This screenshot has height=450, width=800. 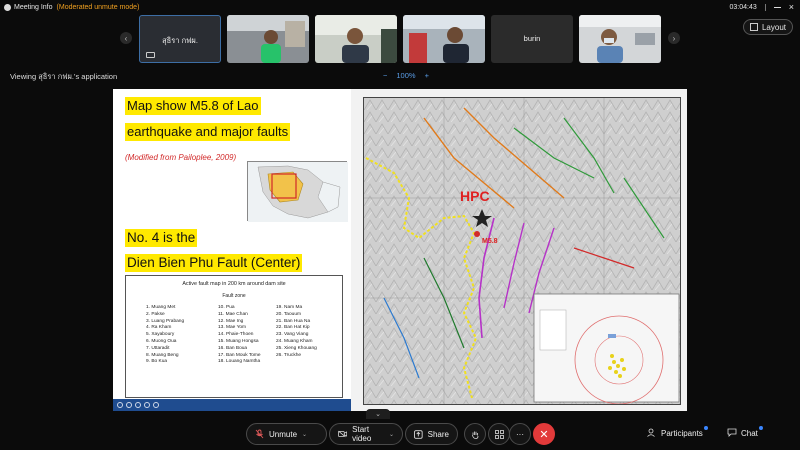 What do you see at coordinates (292, 335) in the screenshot?
I see `list-item: 23. Vang Viang` at bounding box center [292, 335].